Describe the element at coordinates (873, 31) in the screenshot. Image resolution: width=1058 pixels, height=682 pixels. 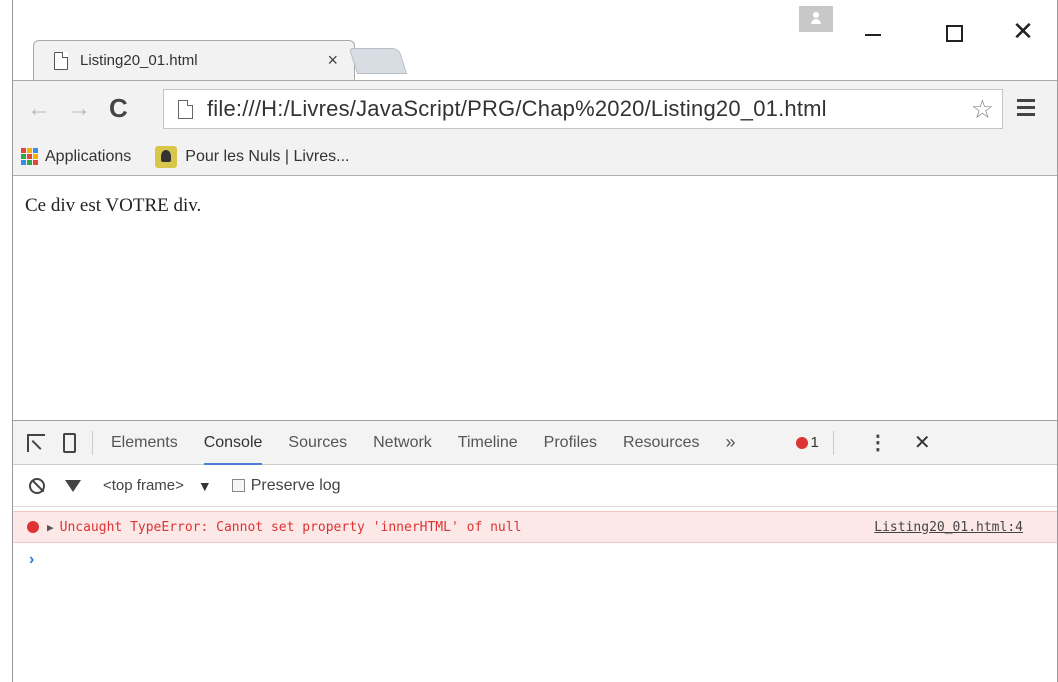
I see `minimize-button` at that location.